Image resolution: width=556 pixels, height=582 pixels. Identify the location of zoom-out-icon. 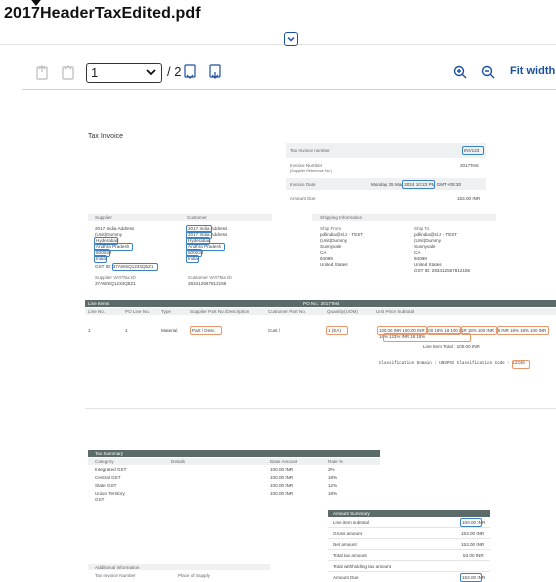
(488, 72).